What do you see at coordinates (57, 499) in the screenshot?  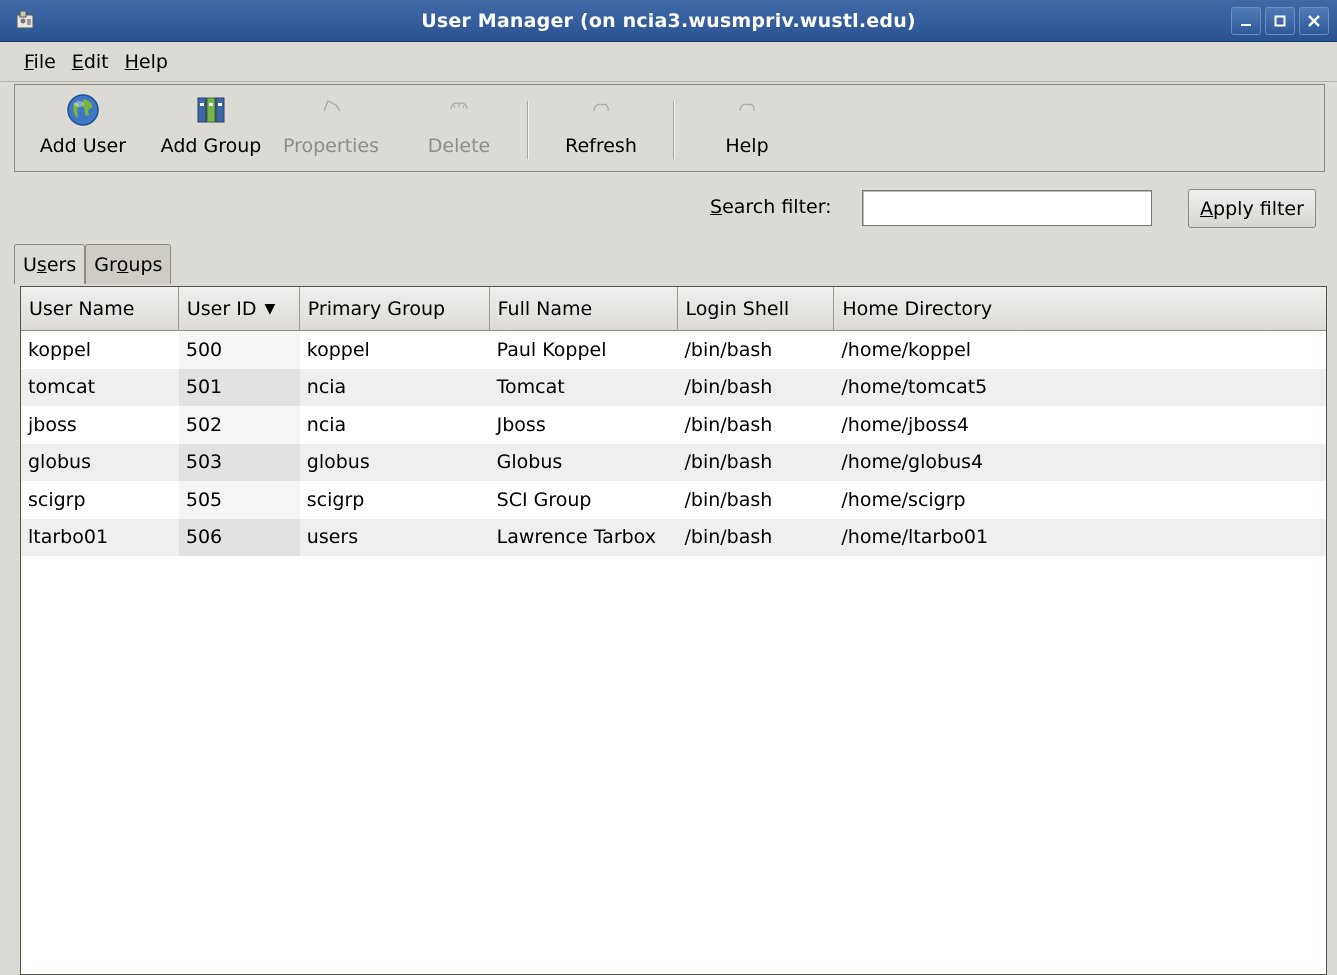 I see `cell-user-name: scigrp` at bounding box center [57, 499].